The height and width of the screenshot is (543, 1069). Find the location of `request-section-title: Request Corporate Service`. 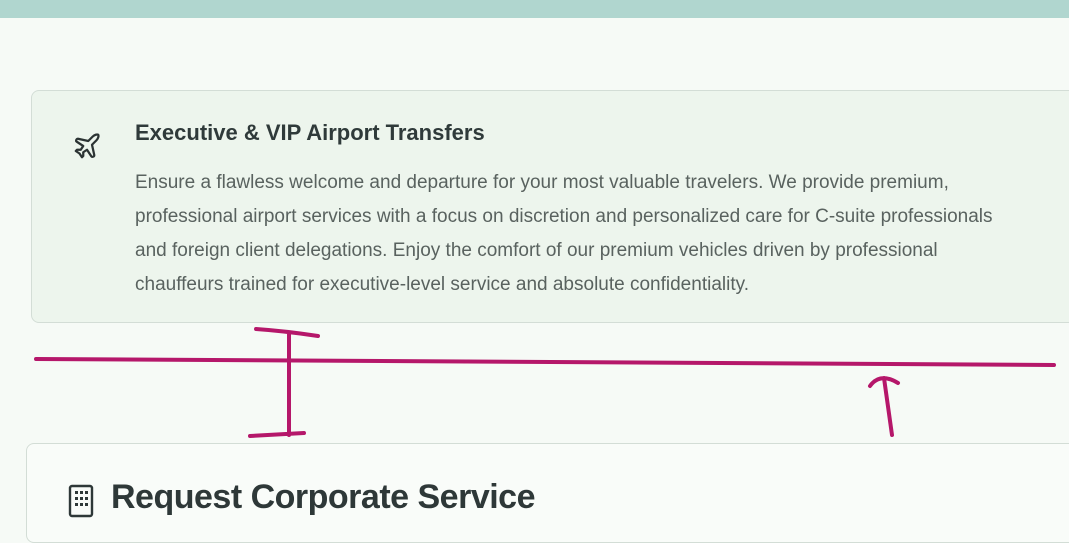

request-section-title: Request Corporate Service is located at coordinates (323, 497).